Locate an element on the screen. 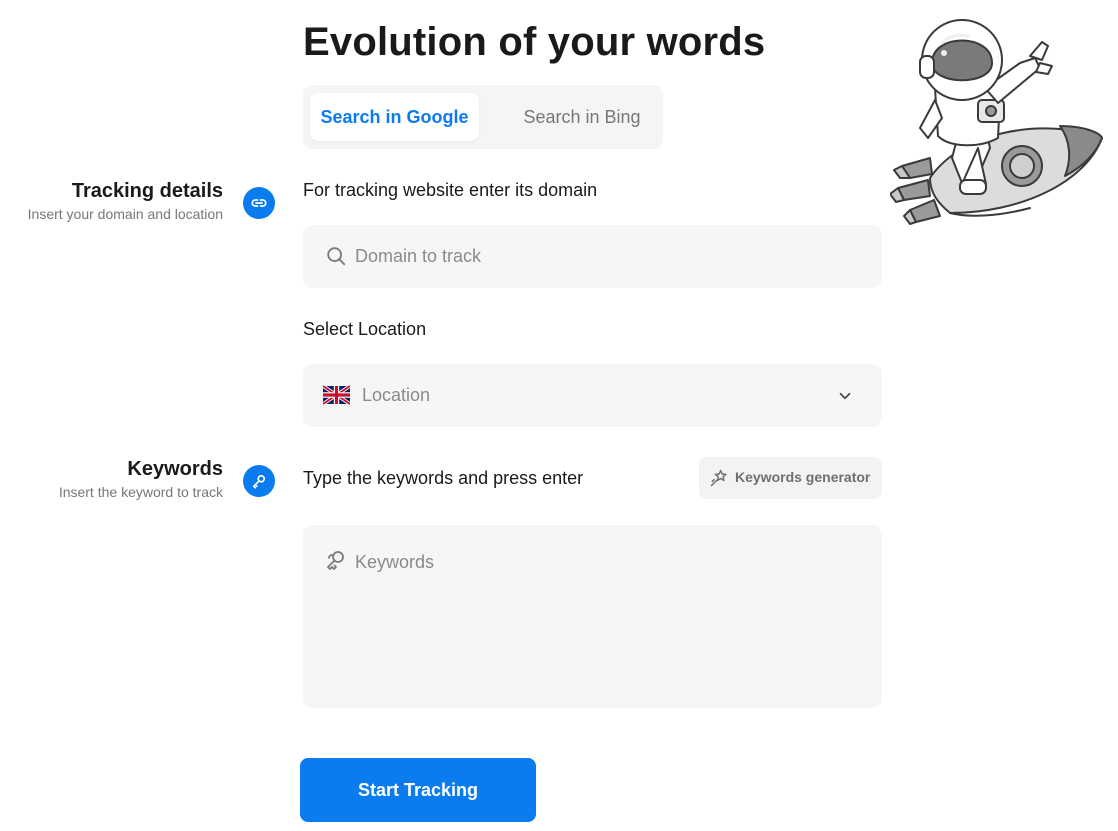 The height and width of the screenshot is (831, 1118). keywords-label: Type the keywords and press enter is located at coordinates (443, 478).